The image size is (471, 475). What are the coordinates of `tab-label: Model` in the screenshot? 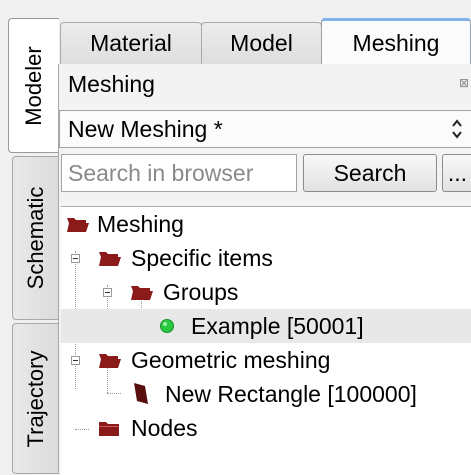 It's located at (261, 43).